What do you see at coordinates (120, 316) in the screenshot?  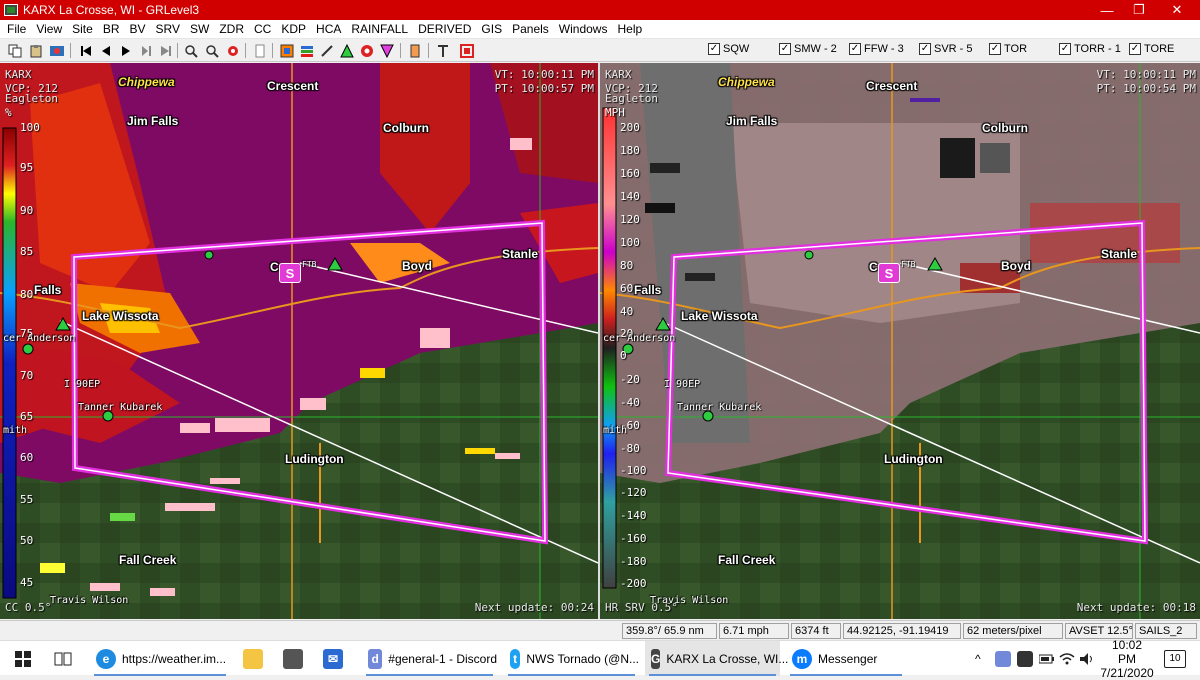 I see `city-label: Lake Wissota` at bounding box center [120, 316].